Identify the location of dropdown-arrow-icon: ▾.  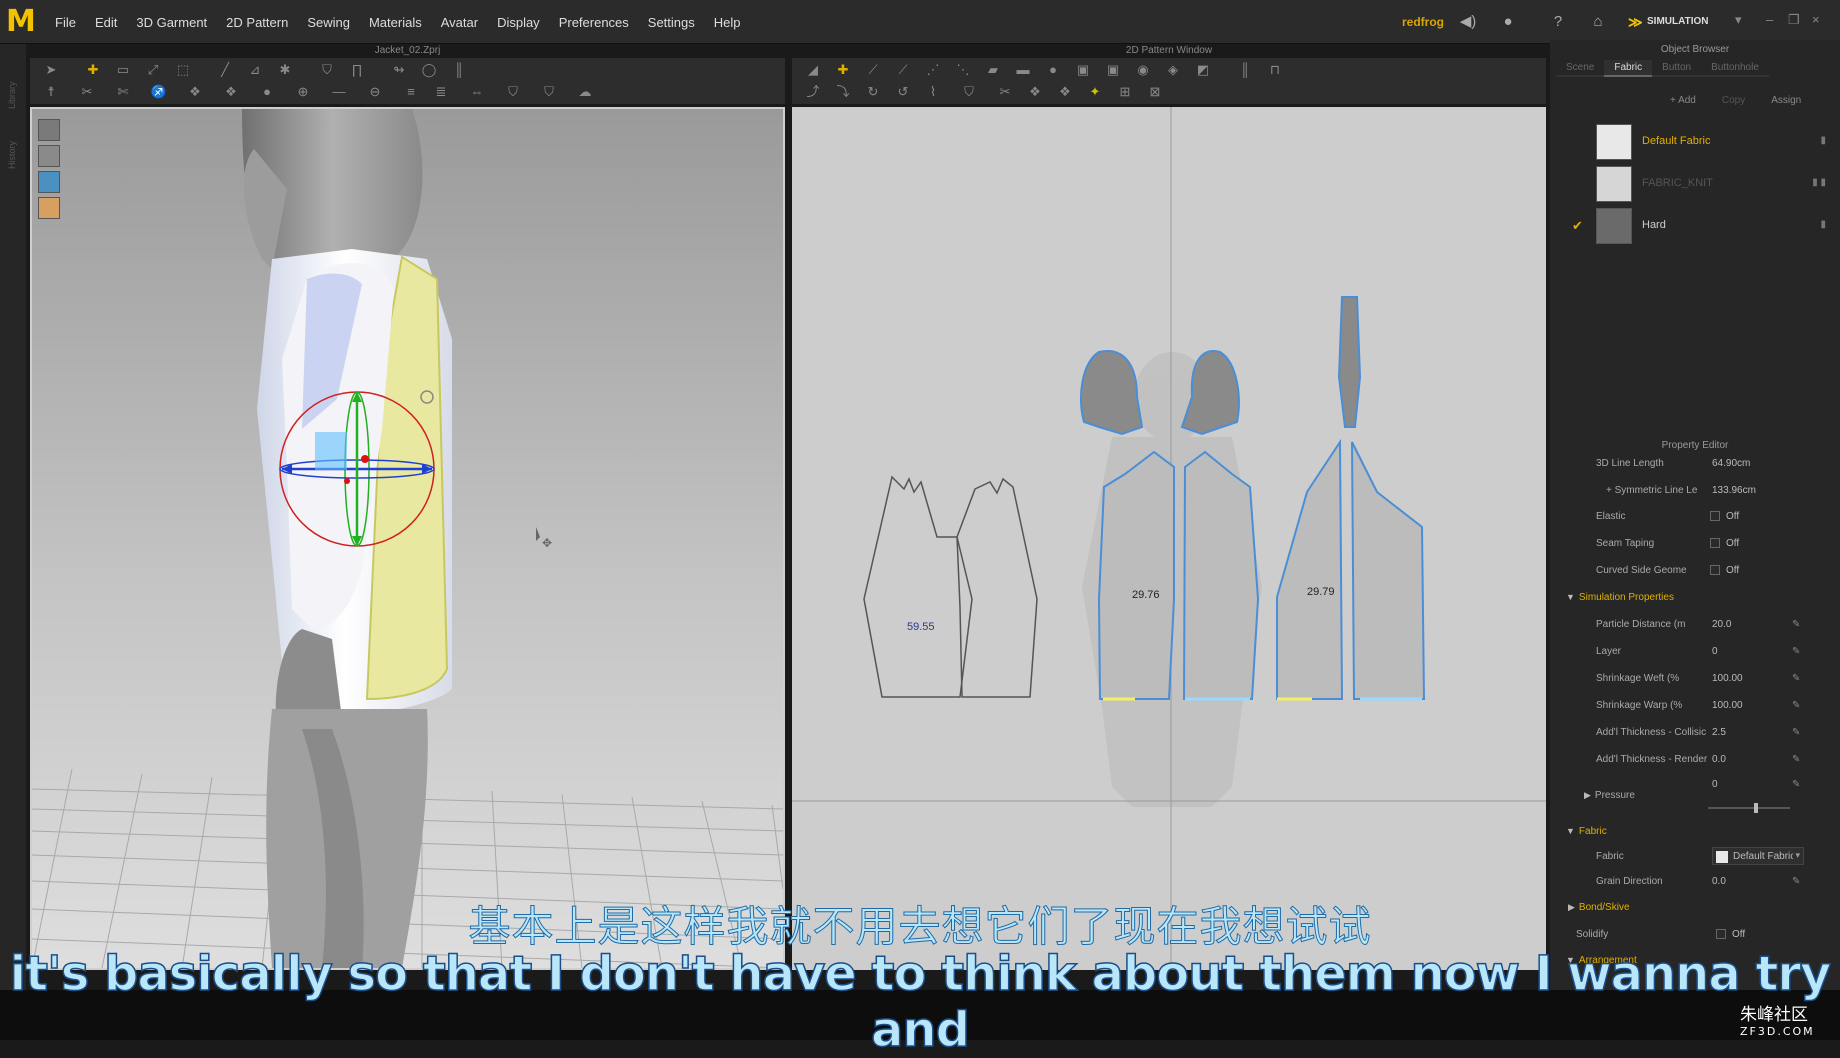
(1738, 20).